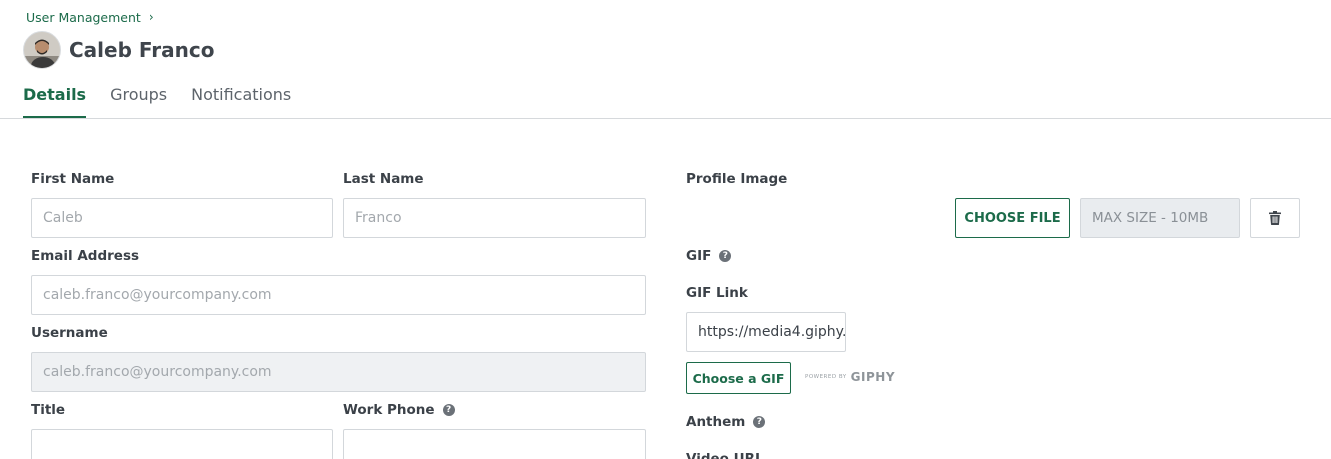  I want to click on email-value: caleb.franco@yourcompany.com, so click(157, 295).